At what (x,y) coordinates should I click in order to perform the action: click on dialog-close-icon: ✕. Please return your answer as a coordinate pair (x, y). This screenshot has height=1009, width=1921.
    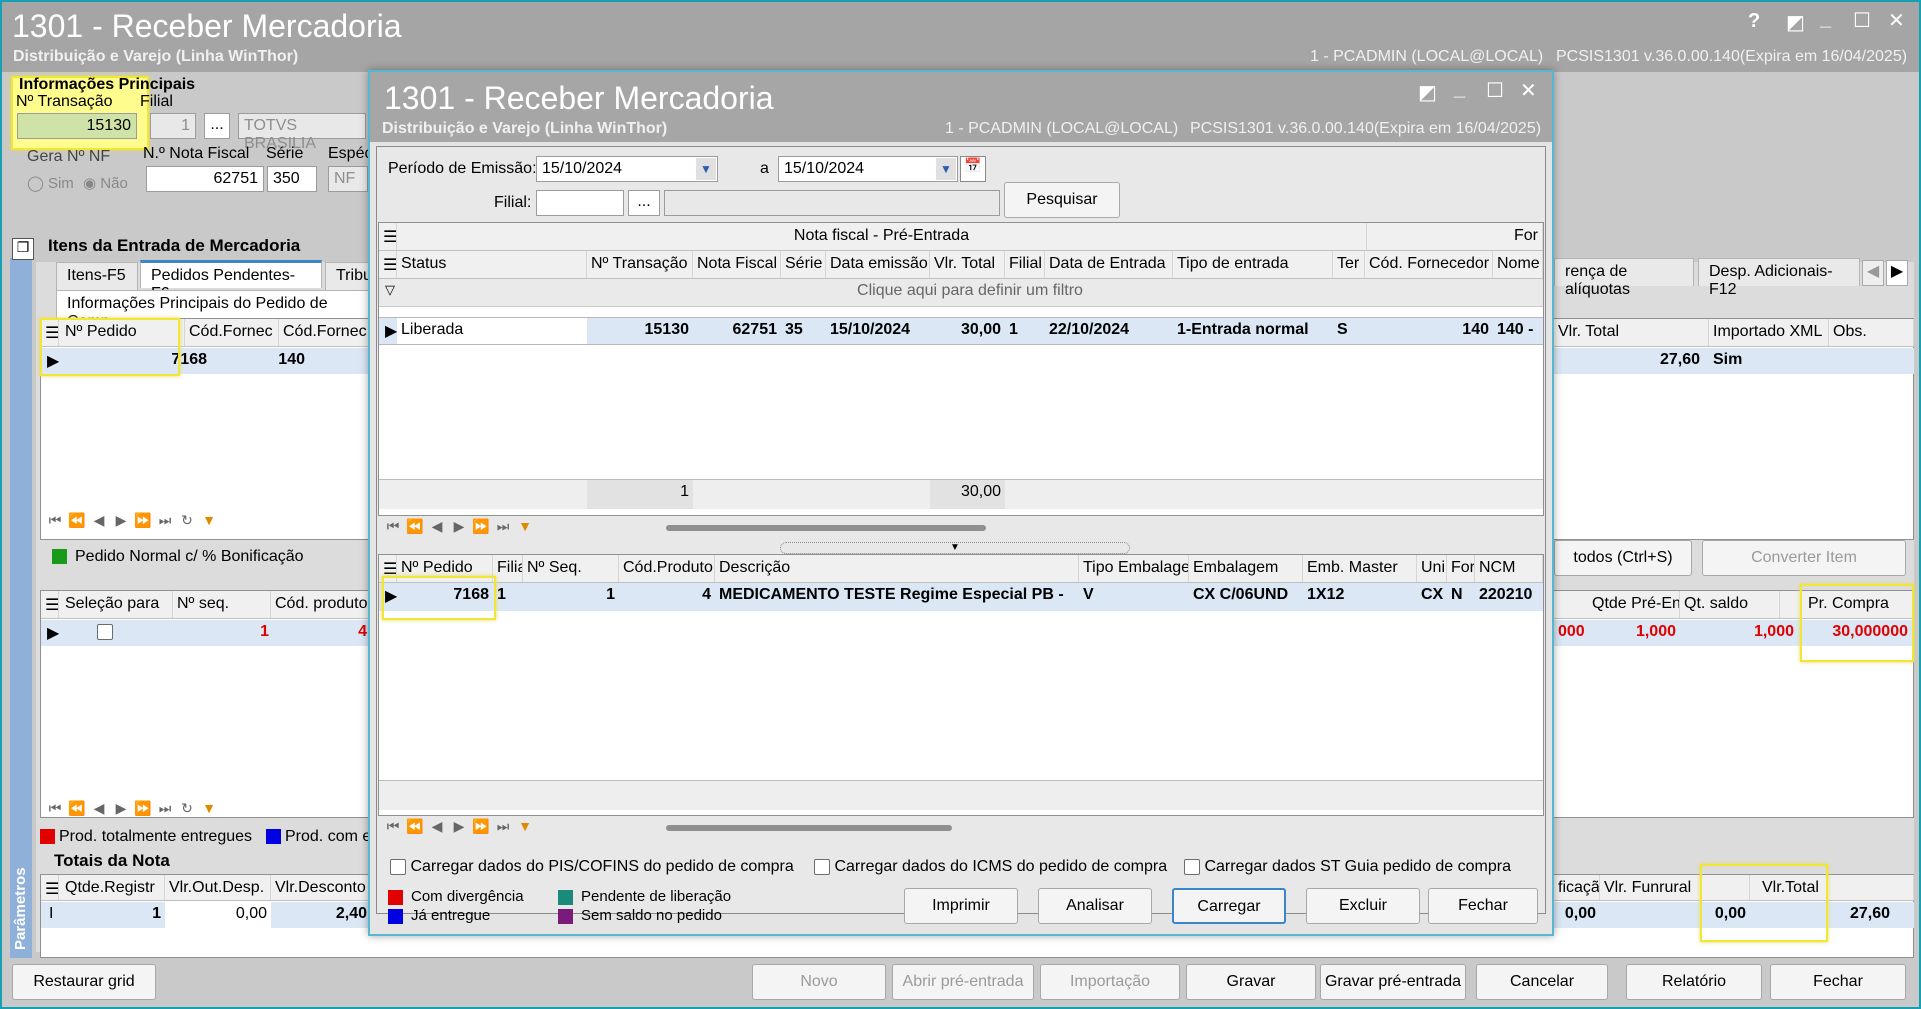
    Looking at the image, I should click on (1528, 90).